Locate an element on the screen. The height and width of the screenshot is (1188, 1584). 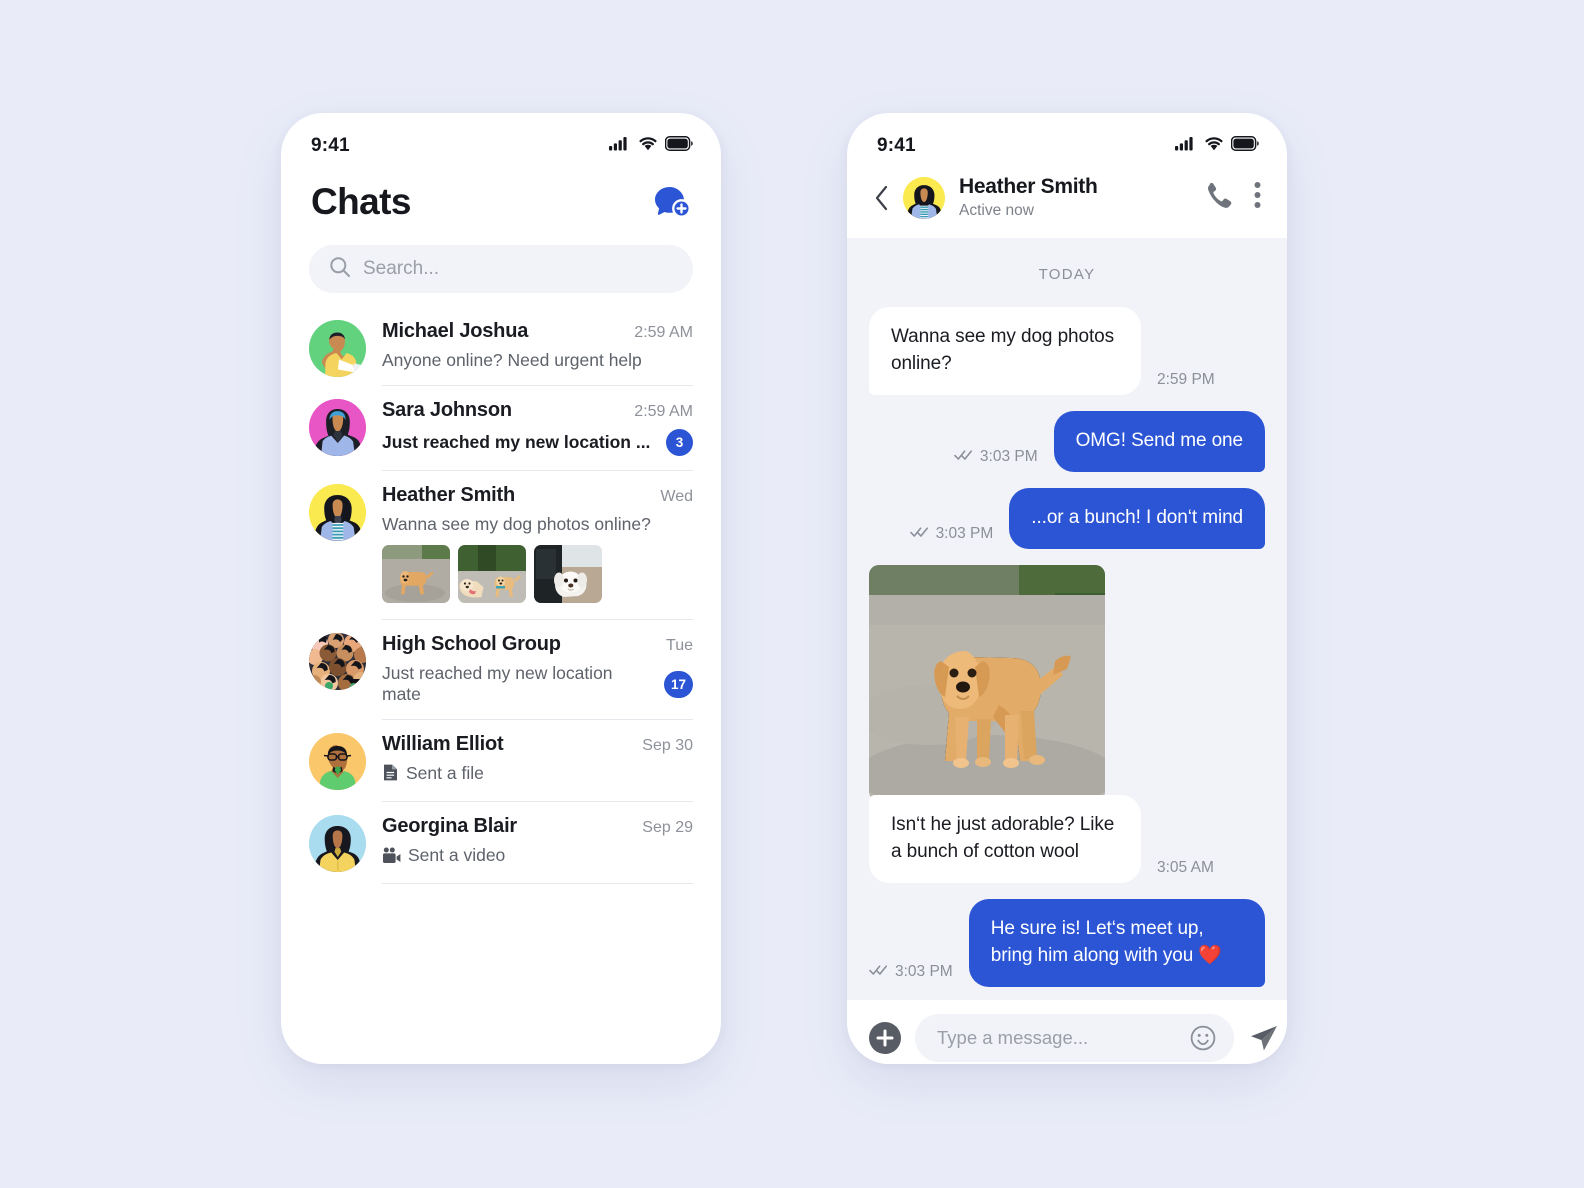
video-camera-icon is located at coordinates (391, 858).